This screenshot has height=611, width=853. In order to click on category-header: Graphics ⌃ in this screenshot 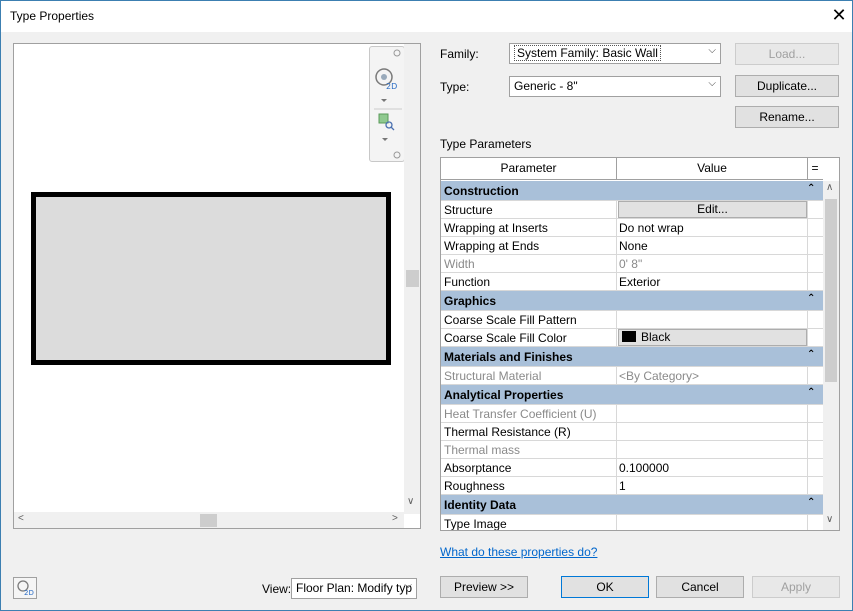, I will do `click(632, 301)`.